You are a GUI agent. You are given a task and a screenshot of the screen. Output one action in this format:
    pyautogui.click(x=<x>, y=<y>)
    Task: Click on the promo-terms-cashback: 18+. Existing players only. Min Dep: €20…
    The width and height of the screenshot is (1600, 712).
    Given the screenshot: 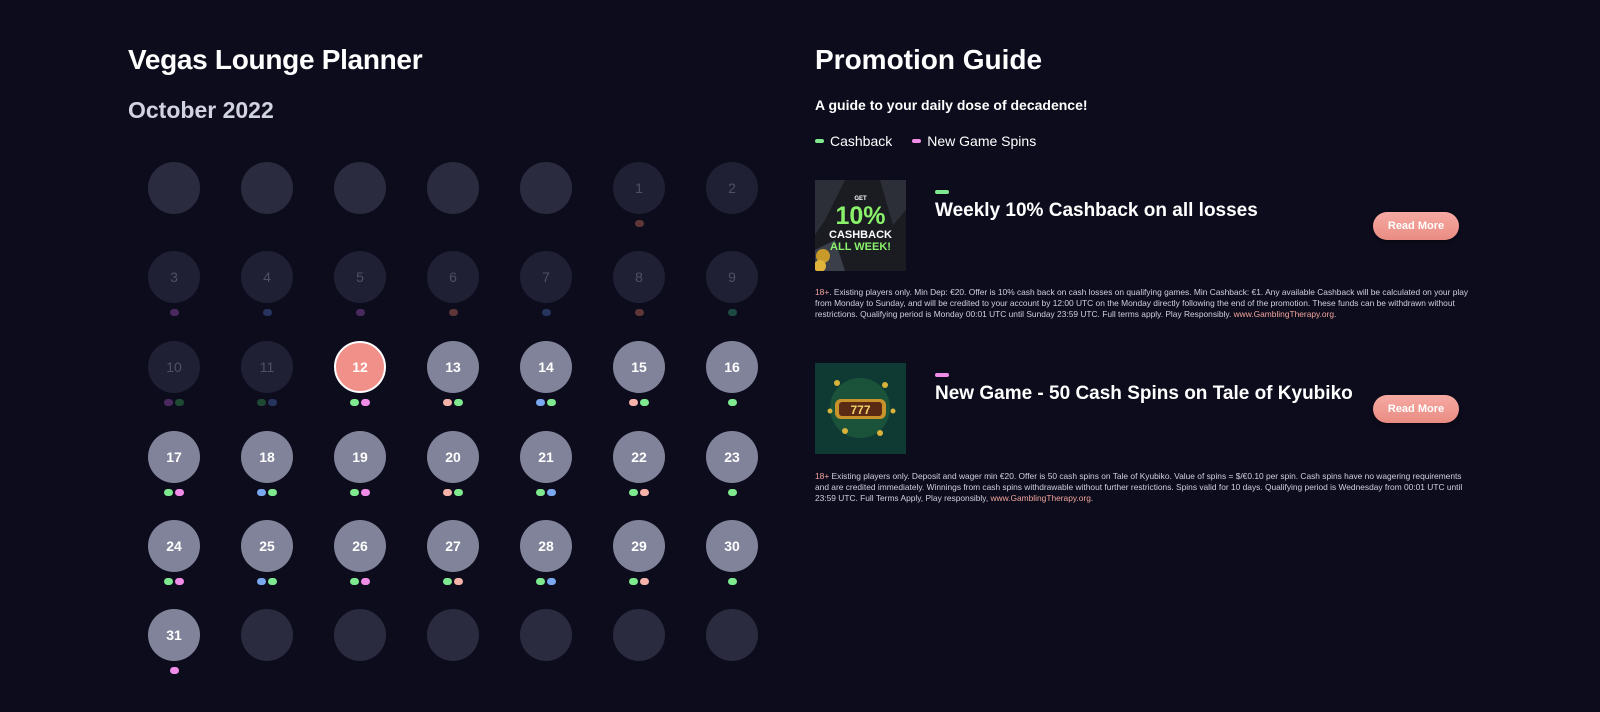 What is the action you would take?
    pyautogui.click(x=1145, y=303)
    